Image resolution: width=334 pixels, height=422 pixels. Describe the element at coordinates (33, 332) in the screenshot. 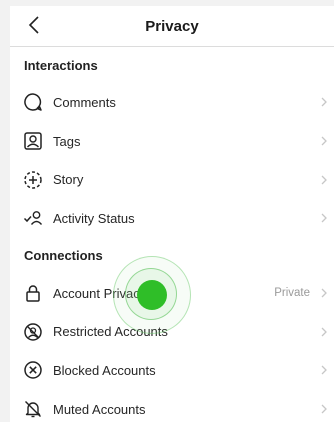

I see `restricted-icon` at that location.